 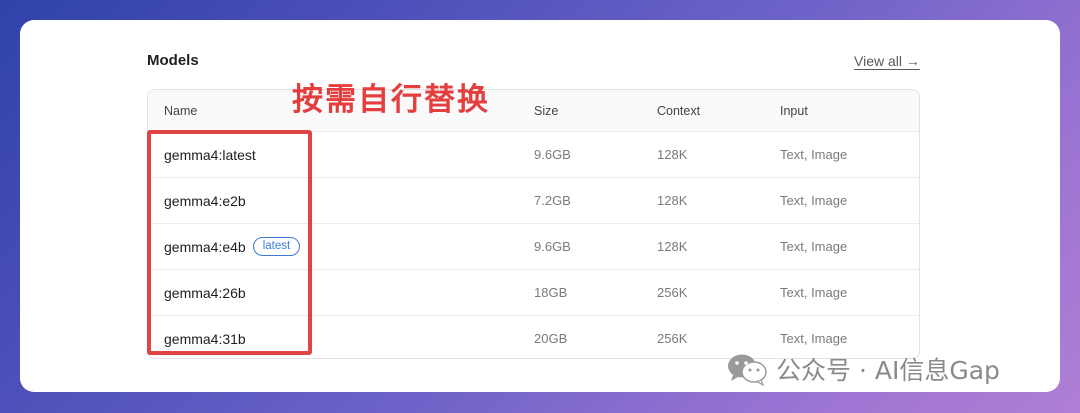 I want to click on table-header: Name Size Context Input, so click(x=533, y=110).